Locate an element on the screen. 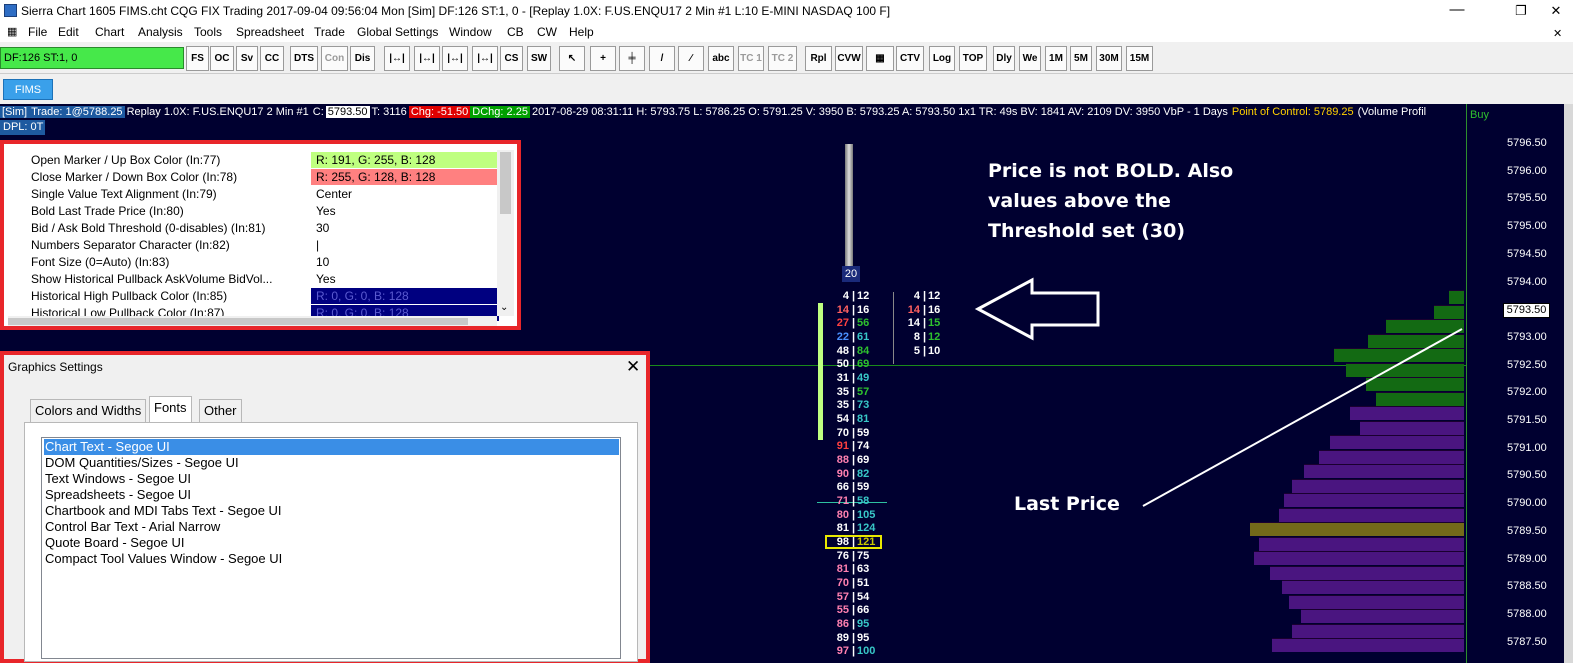 The image size is (1573, 663). setting-value: 30 is located at coordinates (405, 228).